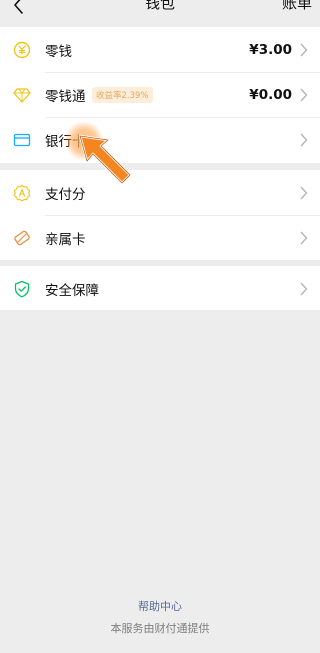 Image resolution: width=320 pixels, height=653 pixels. What do you see at coordinates (160, 606) in the screenshot?
I see `help-center-link: 帮助中心` at bounding box center [160, 606].